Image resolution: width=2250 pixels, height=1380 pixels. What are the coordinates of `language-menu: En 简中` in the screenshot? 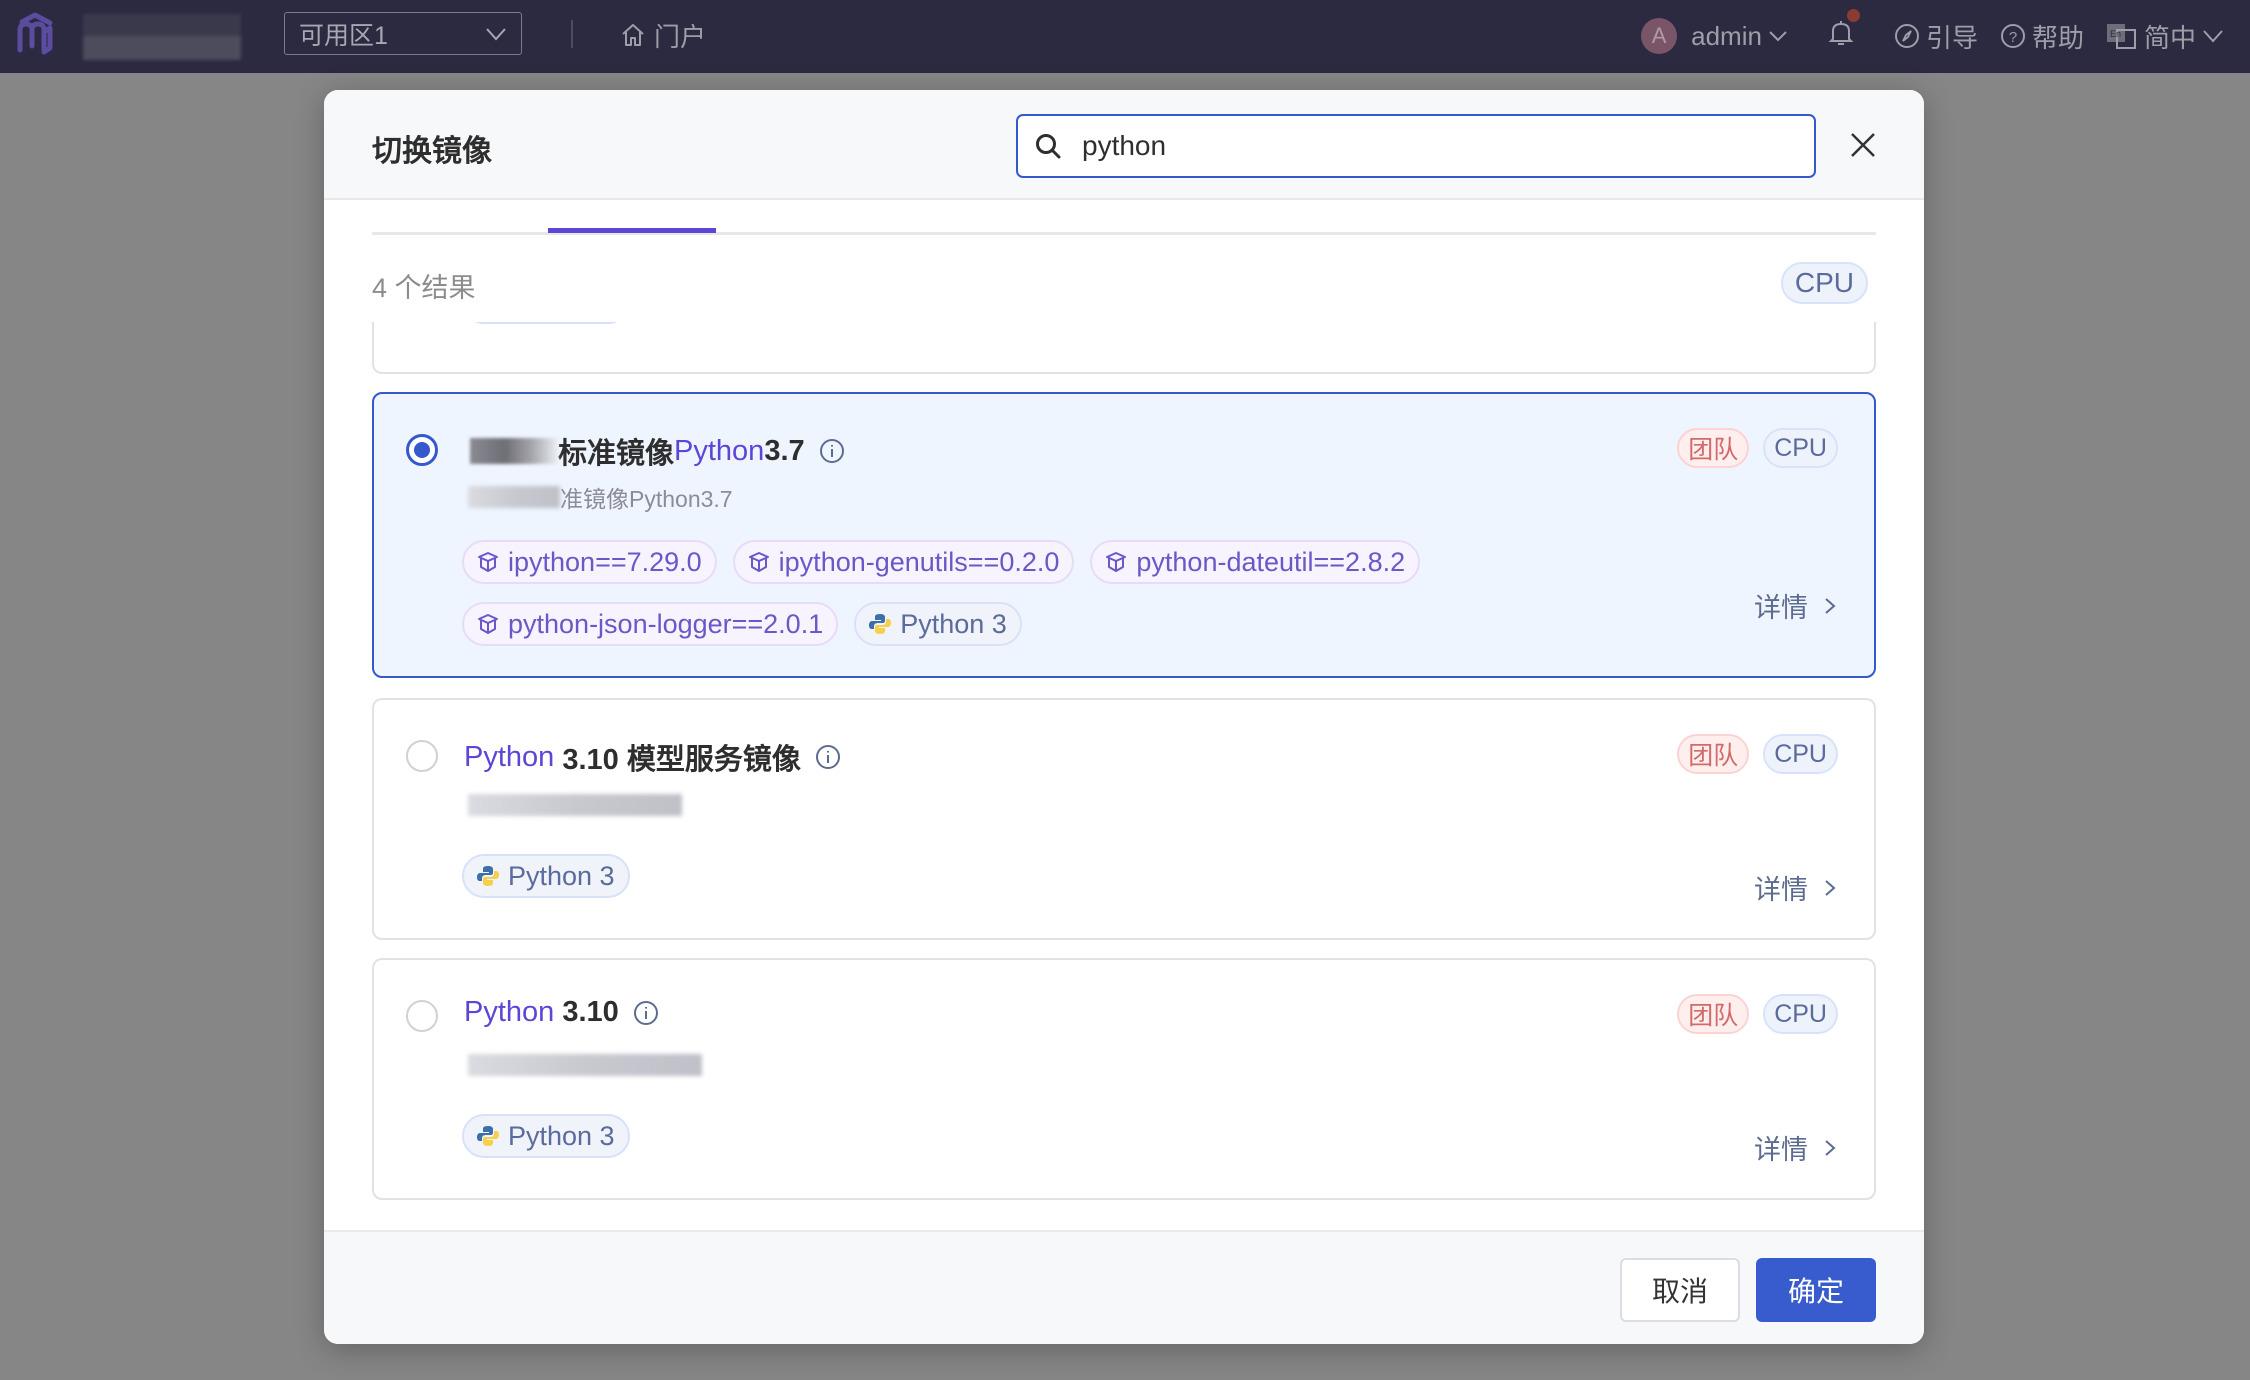 It's located at (2165, 36).